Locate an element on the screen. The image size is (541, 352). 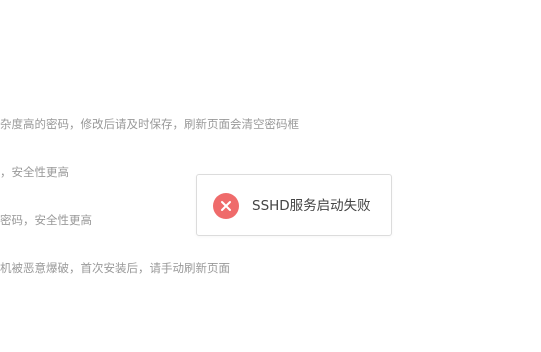
password-complexity-hint: 杂度高的密码，修改后请及时保存，刷新页面会清空密码框 is located at coordinates (149, 124).